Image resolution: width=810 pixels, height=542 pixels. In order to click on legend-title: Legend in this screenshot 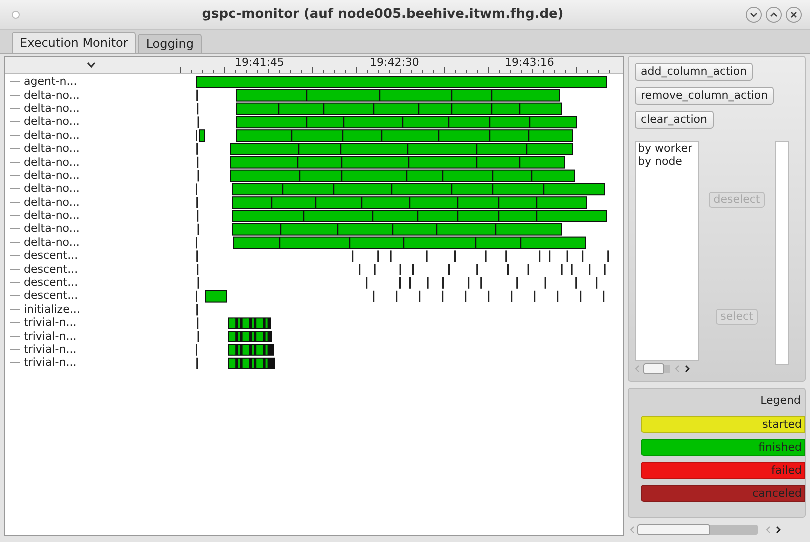, I will do `click(781, 401)`.